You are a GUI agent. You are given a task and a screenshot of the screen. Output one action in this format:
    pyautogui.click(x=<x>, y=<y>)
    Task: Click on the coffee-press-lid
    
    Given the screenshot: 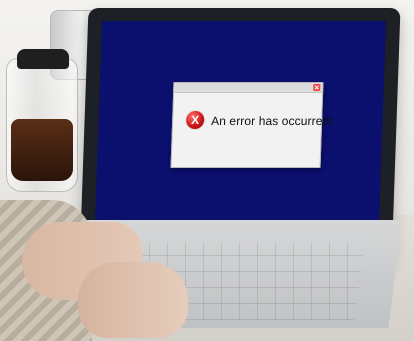 What is the action you would take?
    pyautogui.click(x=43, y=59)
    